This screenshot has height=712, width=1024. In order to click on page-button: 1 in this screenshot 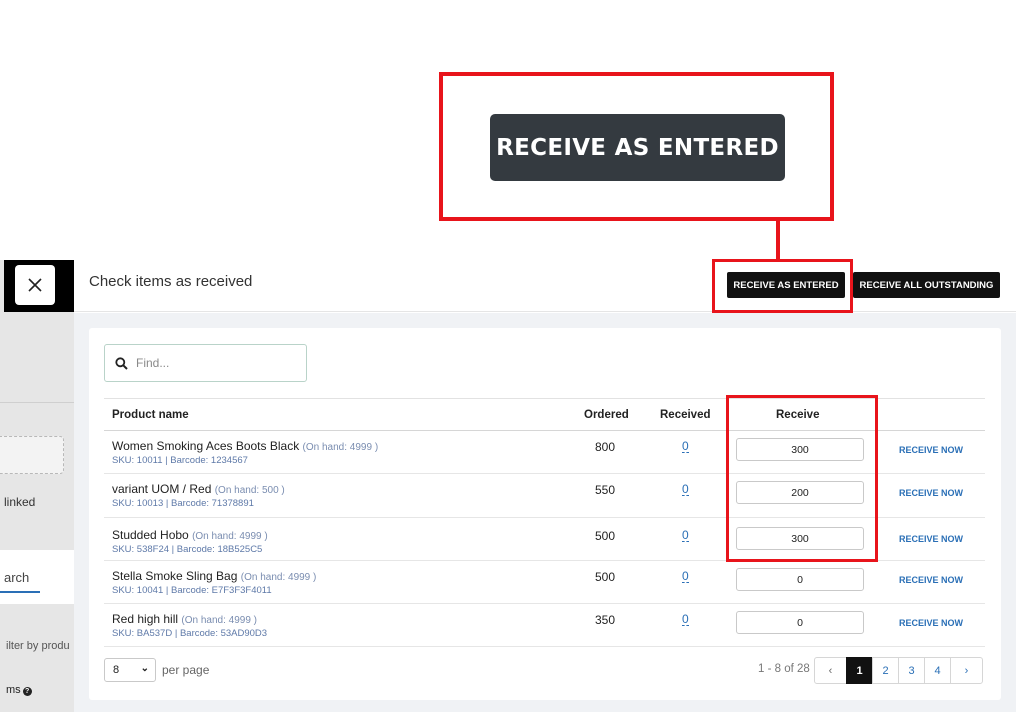, I will do `click(859, 670)`.